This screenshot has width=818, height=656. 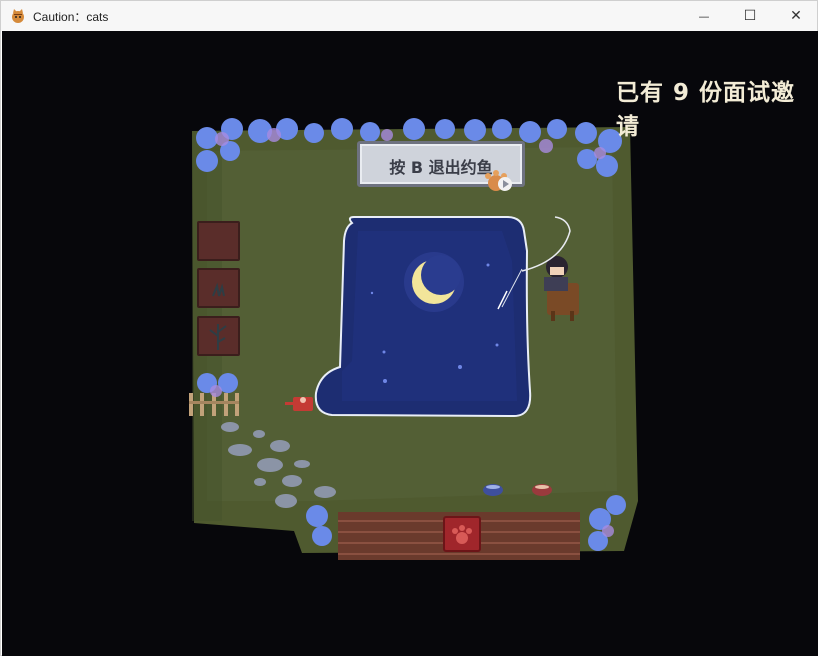 I want to click on title-bar: Caution：cats — ☐ ✕, so click(x=409, y=16).